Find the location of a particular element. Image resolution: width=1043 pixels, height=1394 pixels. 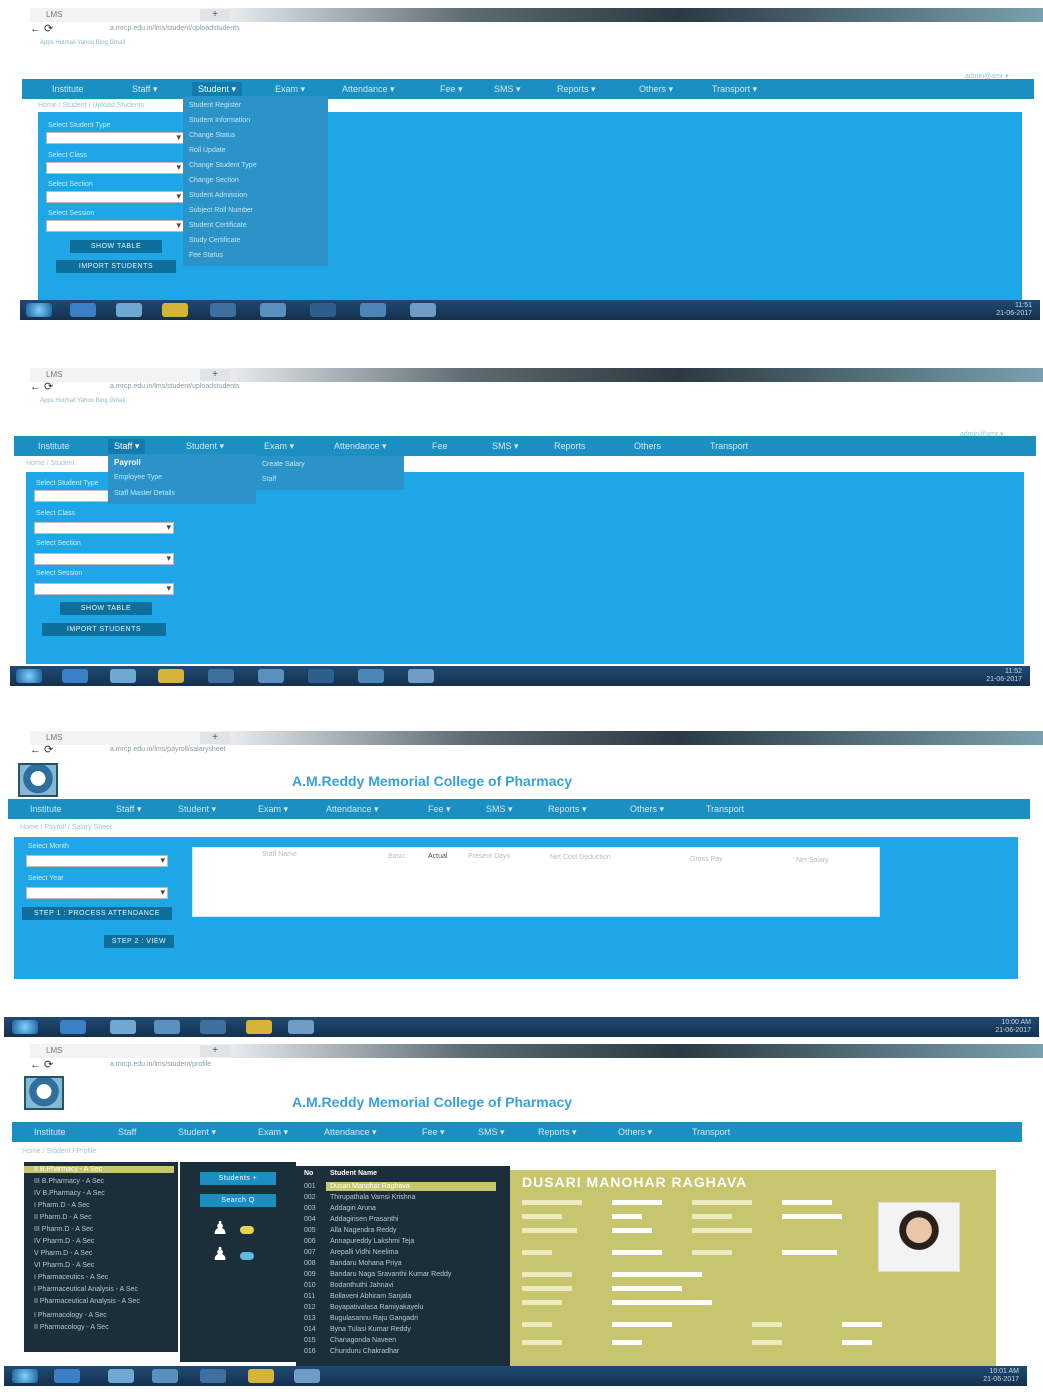

menu-item: Study Certificate is located at coordinates (214, 240).